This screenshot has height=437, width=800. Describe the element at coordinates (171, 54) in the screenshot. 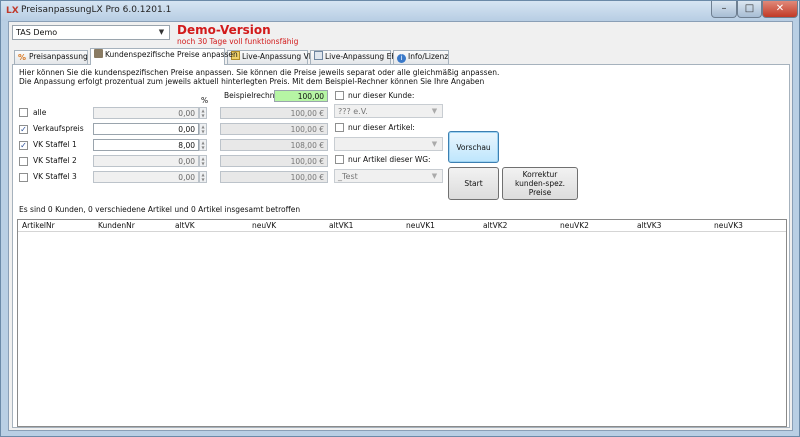

I see `tab-label: Kundenspezifische Preise anpassen` at that location.